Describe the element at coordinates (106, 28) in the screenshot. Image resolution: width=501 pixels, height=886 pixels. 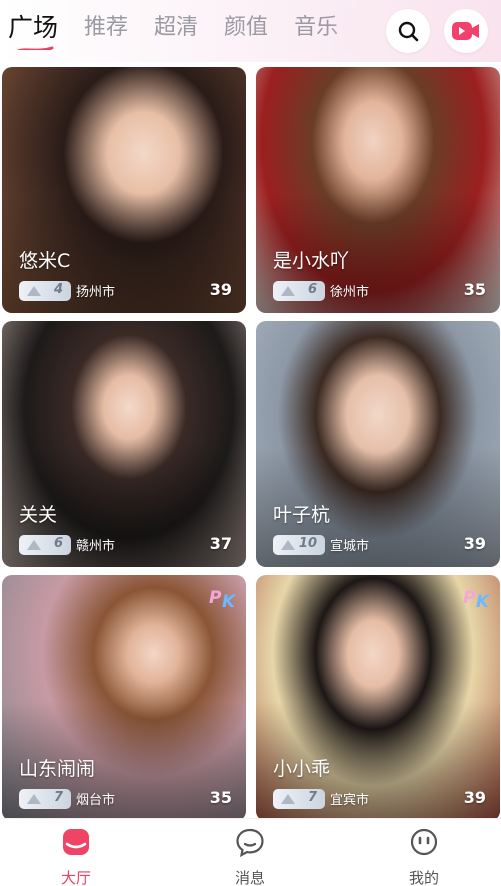
I see `tab-recommend: 推荐` at that location.